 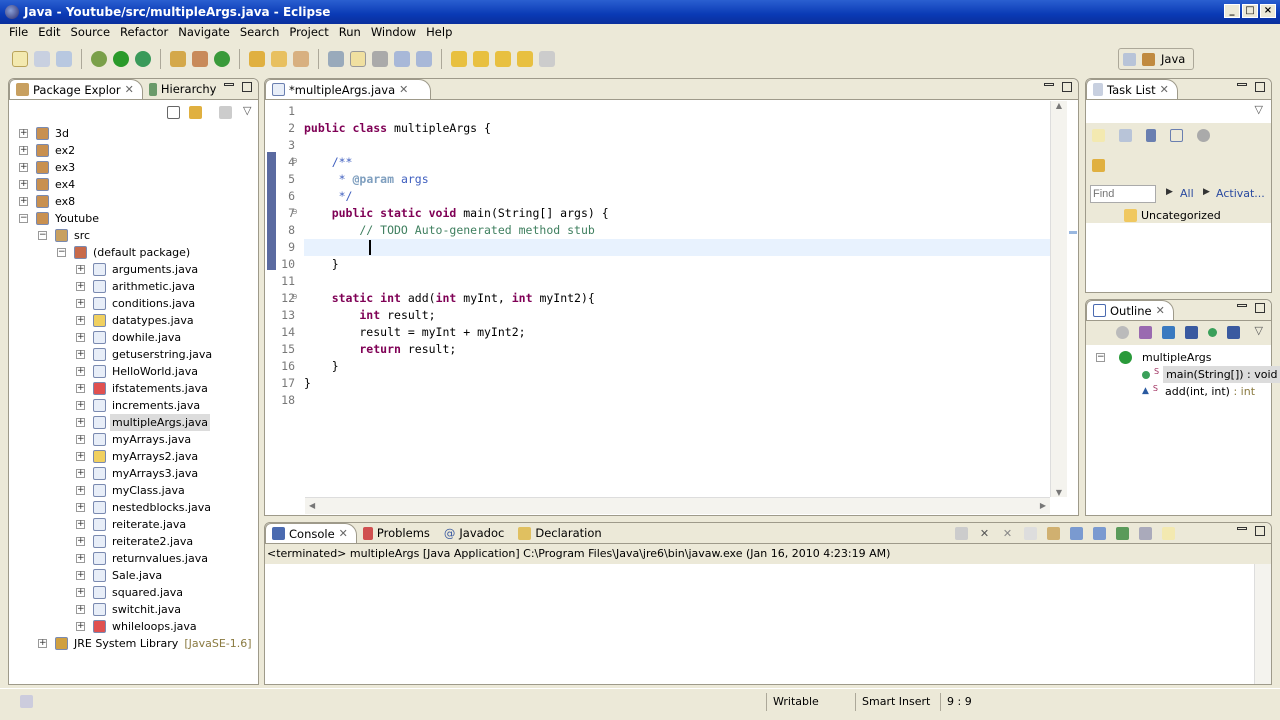 What do you see at coordinates (336, 59) in the screenshot?
I see `toggle-mark-occurrences-icon` at bounding box center [336, 59].